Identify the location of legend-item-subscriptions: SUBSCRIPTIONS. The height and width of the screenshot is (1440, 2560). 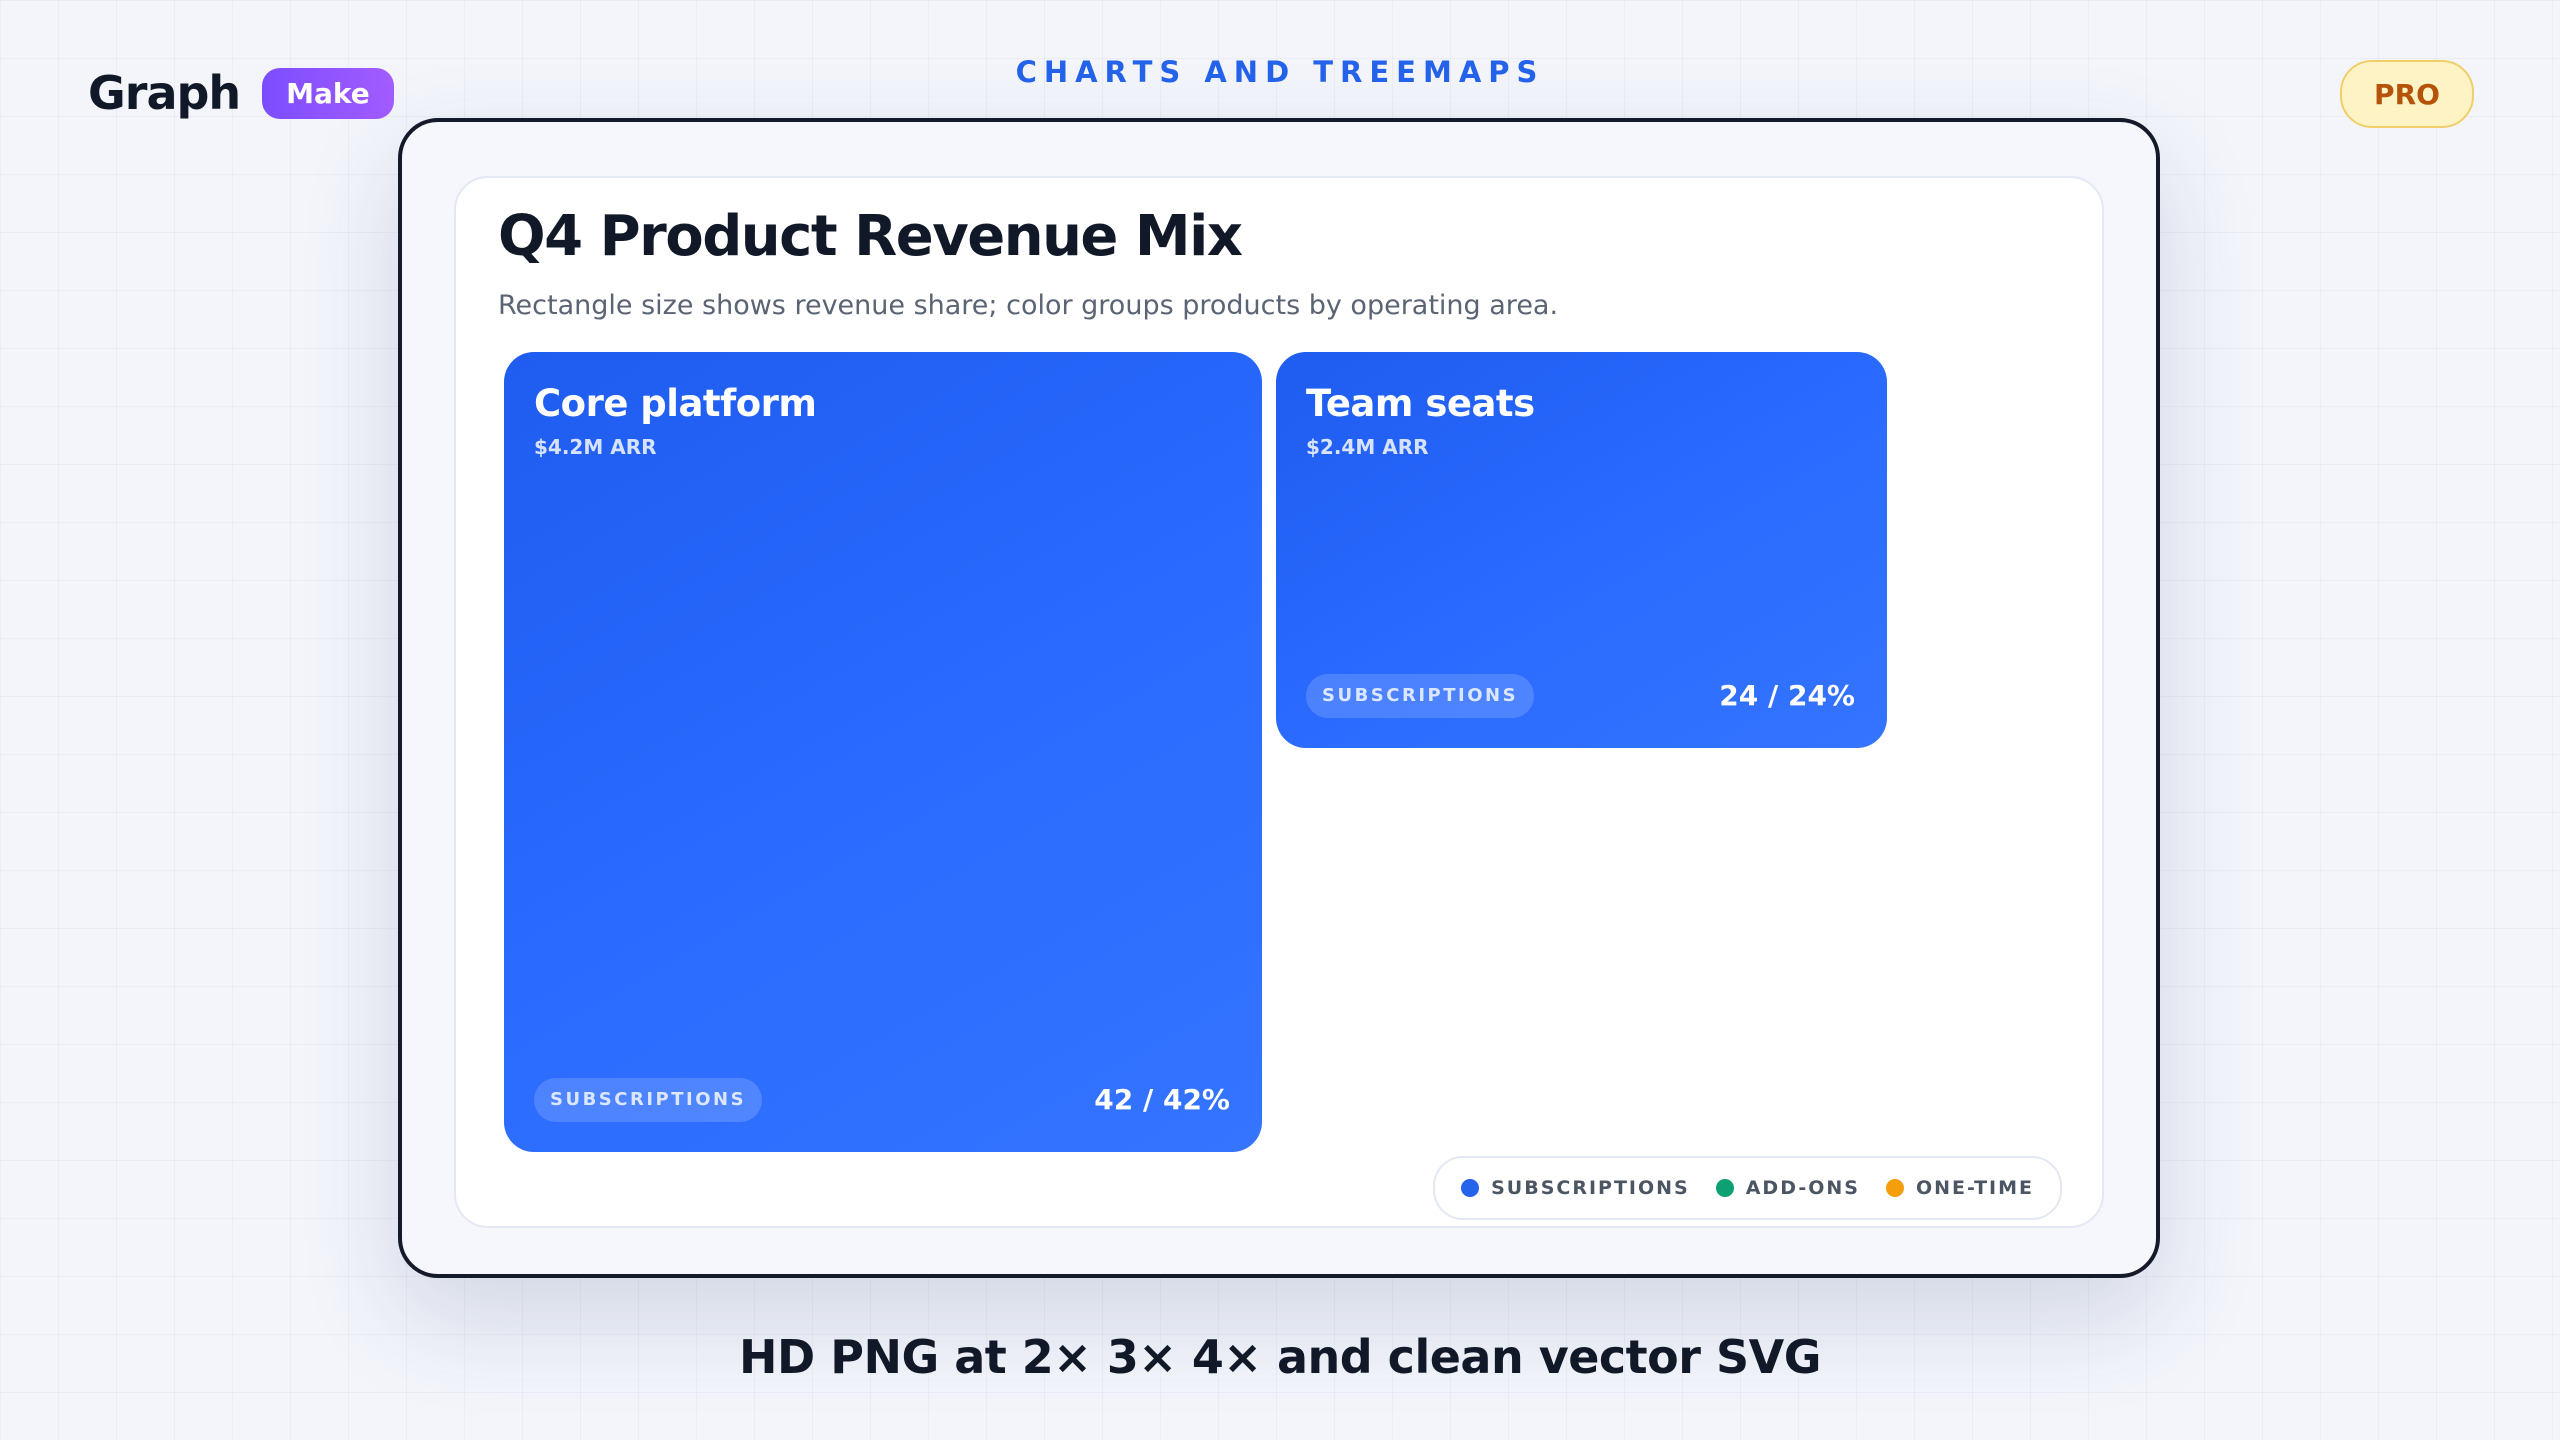
(1575, 1188).